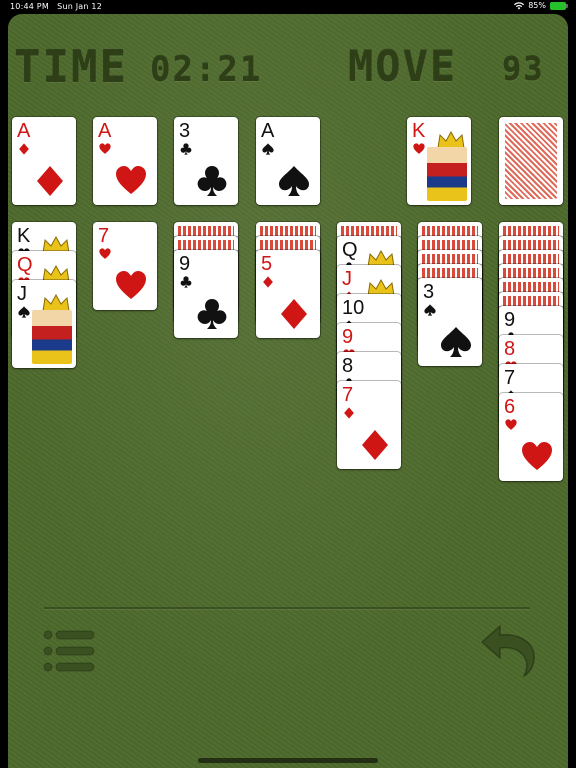 The height and width of the screenshot is (768, 576). What do you see at coordinates (206, 161) in the screenshot?
I see `foundation-pile-3: 3` at bounding box center [206, 161].